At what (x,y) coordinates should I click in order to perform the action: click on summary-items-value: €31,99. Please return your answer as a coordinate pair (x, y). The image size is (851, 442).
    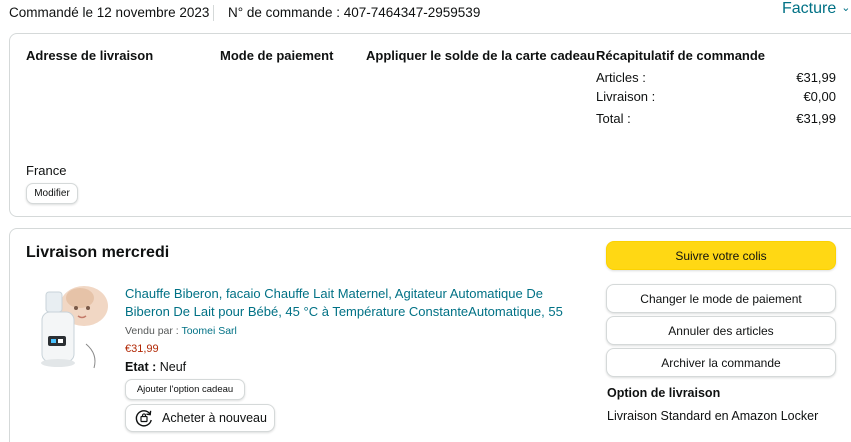
    Looking at the image, I should click on (816, 77).